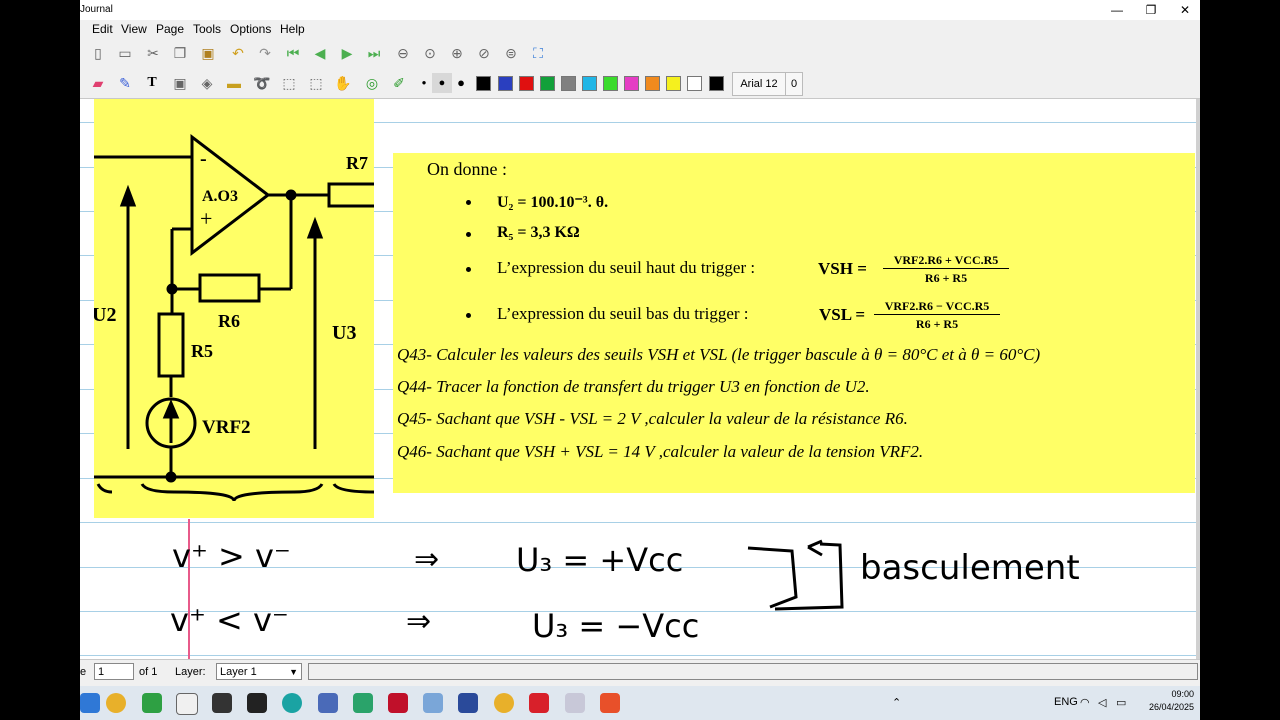  What do you see at coordinates (526, 83) in the screenshot?
I see `color-red-swatch` at bounding box center [526, 83].